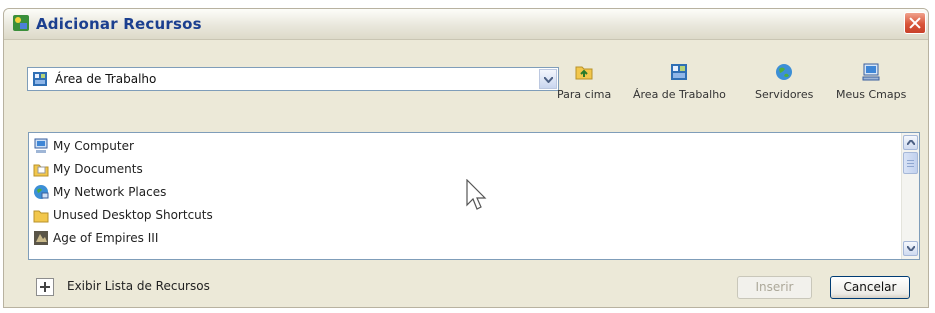 This screenshot has width=935, height=313. Describe the element at coordinates (466, 24) in the screenshot. I see `title-bar: Adicionar Recursos` at that location.